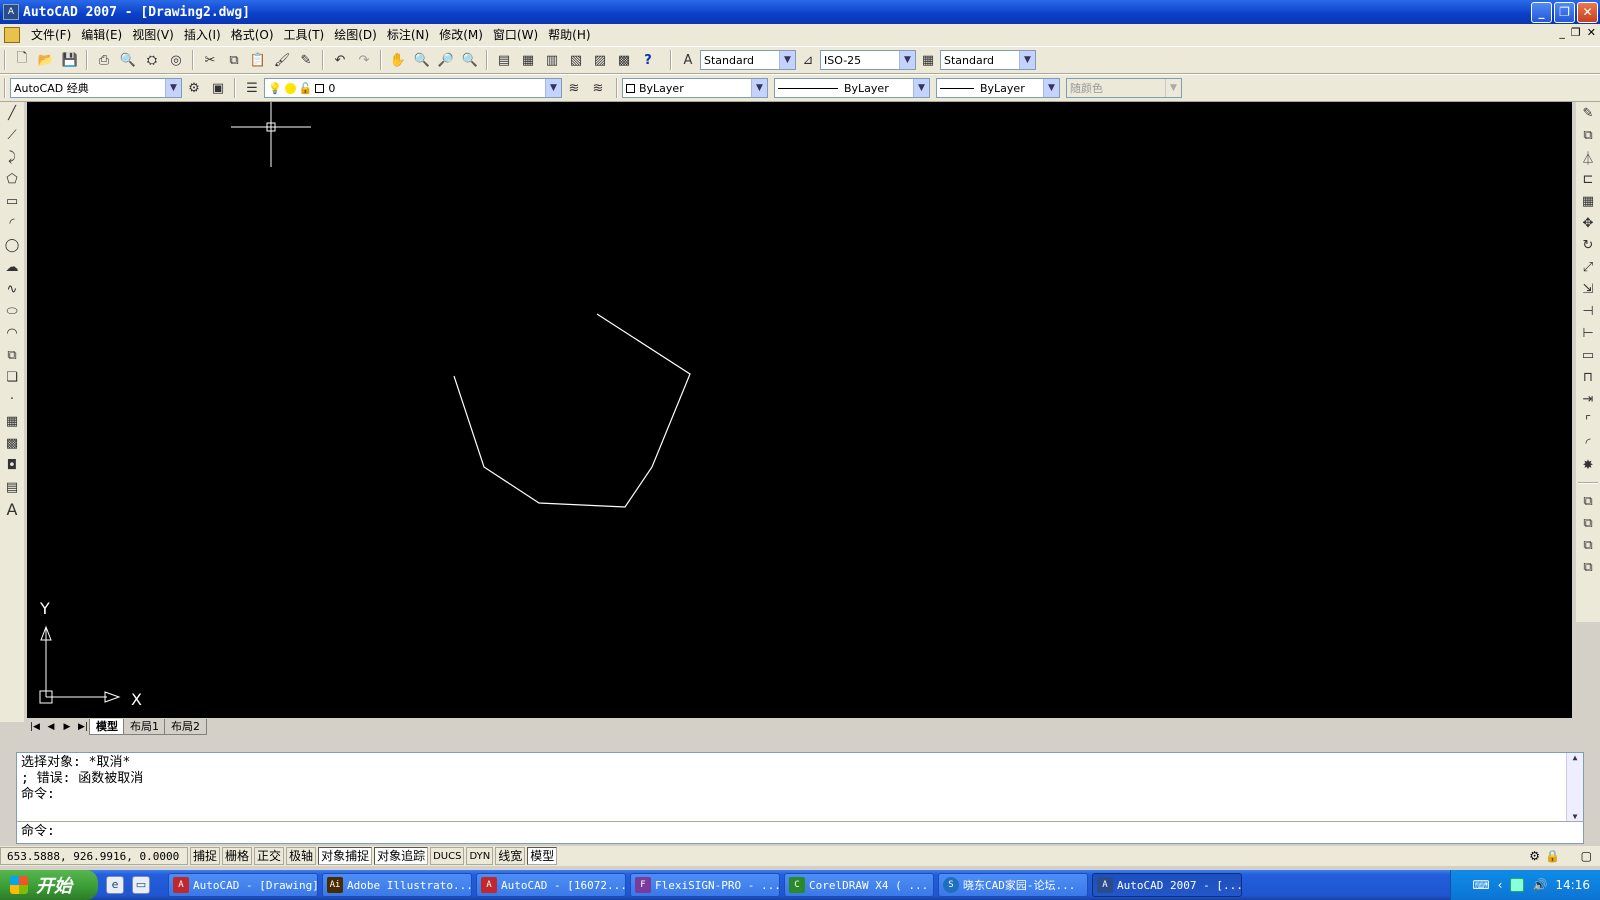 The width and height of the screenshot is (1600, 900). What do you see at coordinates (1588, 157) in the screenshot?
I see `mirror-icon: ⏃` at bounding box center [1588, 157].